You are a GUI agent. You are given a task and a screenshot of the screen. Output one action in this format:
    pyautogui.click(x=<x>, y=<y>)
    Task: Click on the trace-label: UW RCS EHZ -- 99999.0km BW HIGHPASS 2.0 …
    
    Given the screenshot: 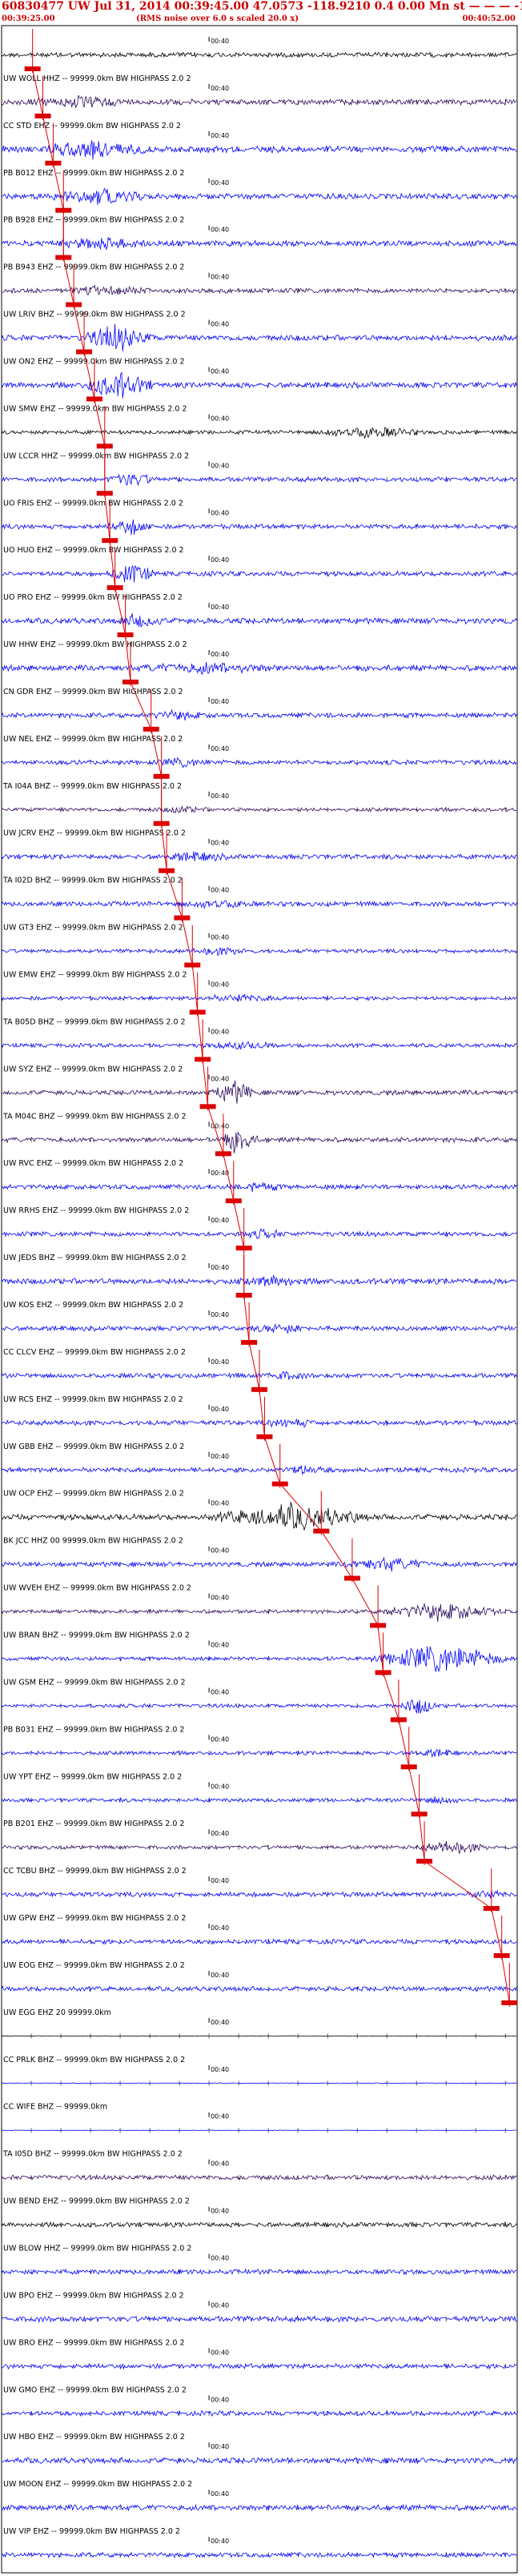 What is the action you would take?
    pyautogui.click(x=93, y=1400)
    